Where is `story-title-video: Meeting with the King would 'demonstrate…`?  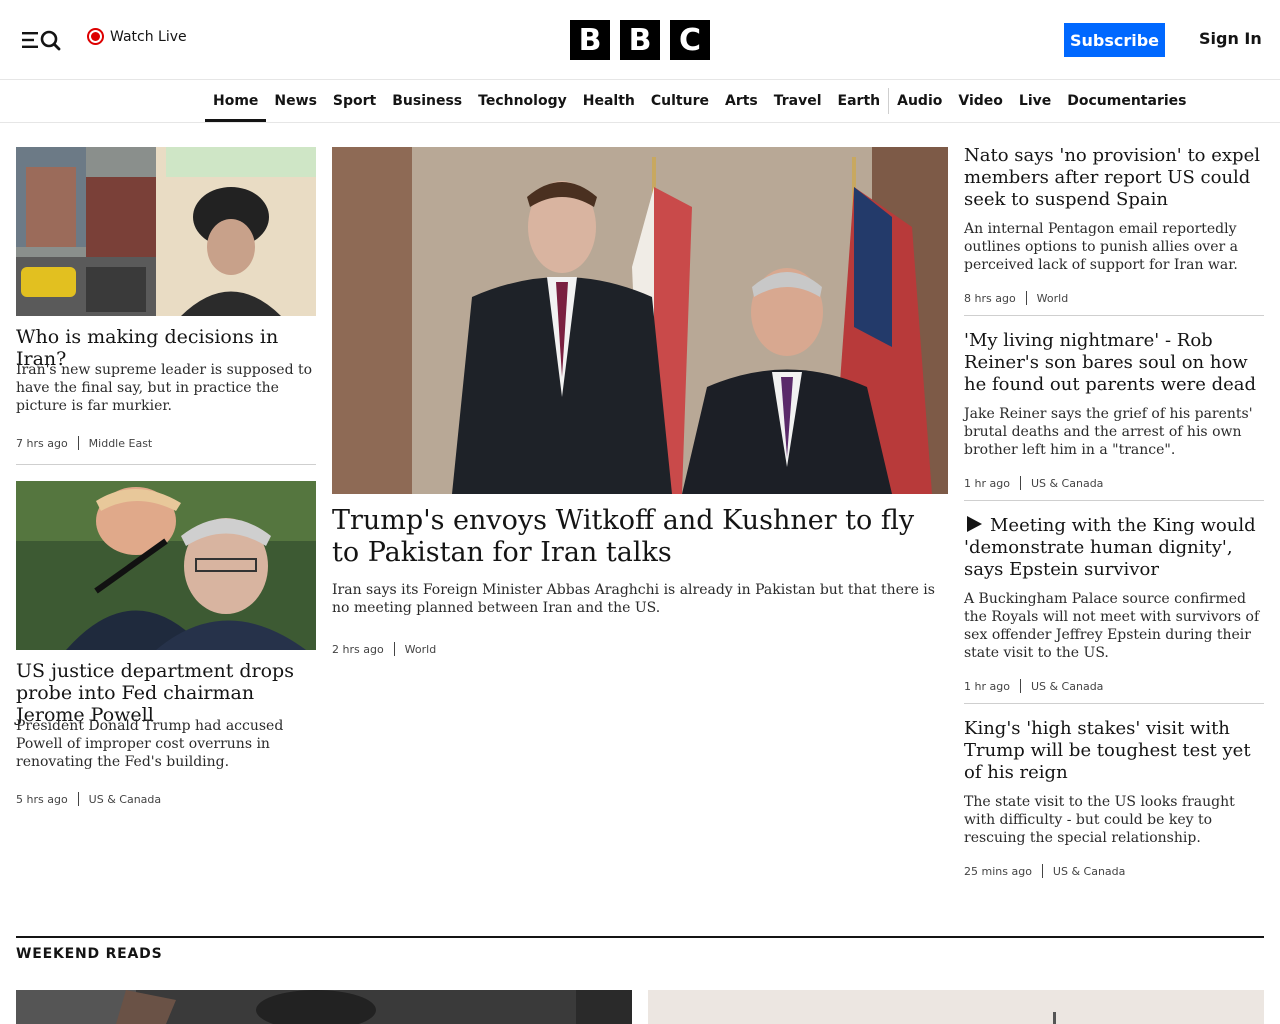
story-title-video: Meeting with the King would 'demonstrate… is located at coordinates (1114, 548).